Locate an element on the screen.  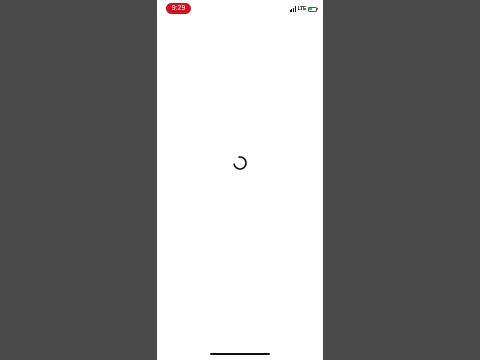
network-type-label: LTE is located at coordinates (302, 9).